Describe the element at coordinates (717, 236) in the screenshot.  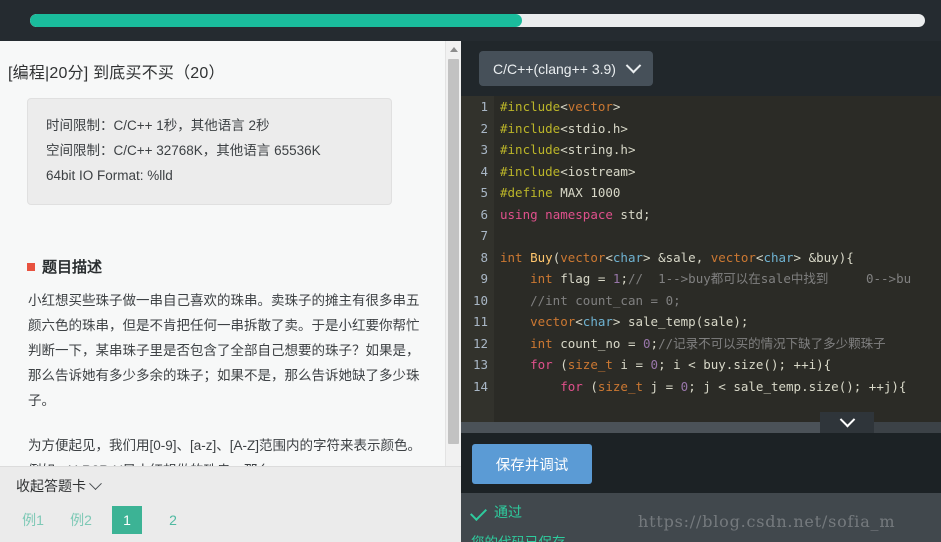
I see `code-line` at that location.